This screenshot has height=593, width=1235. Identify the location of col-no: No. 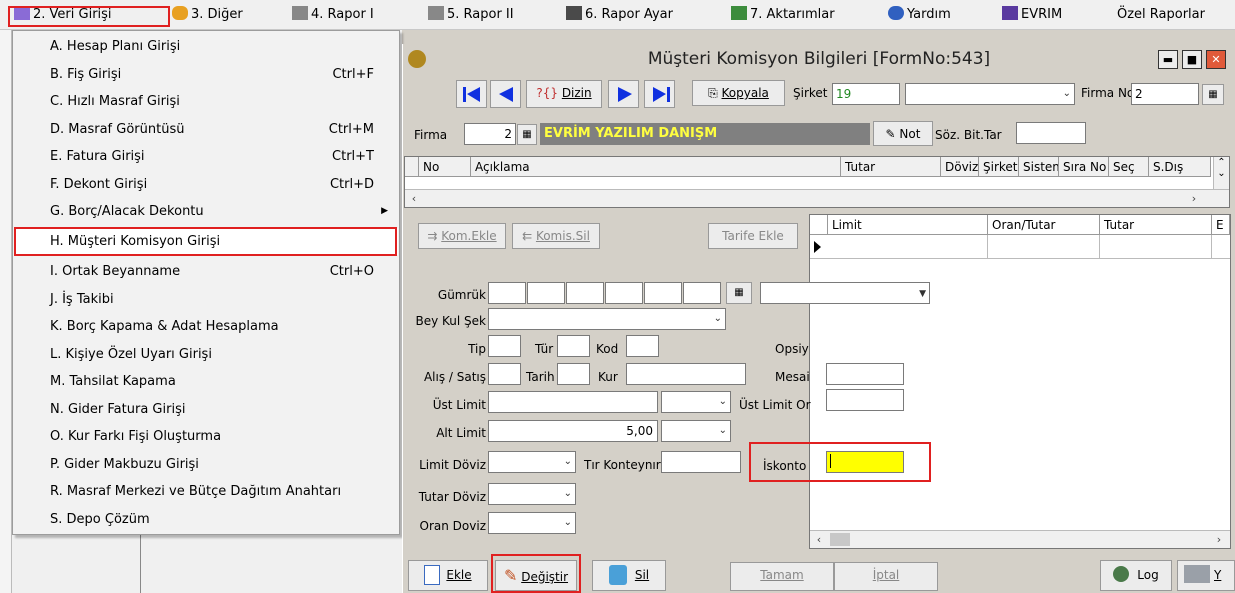
(445, 167).